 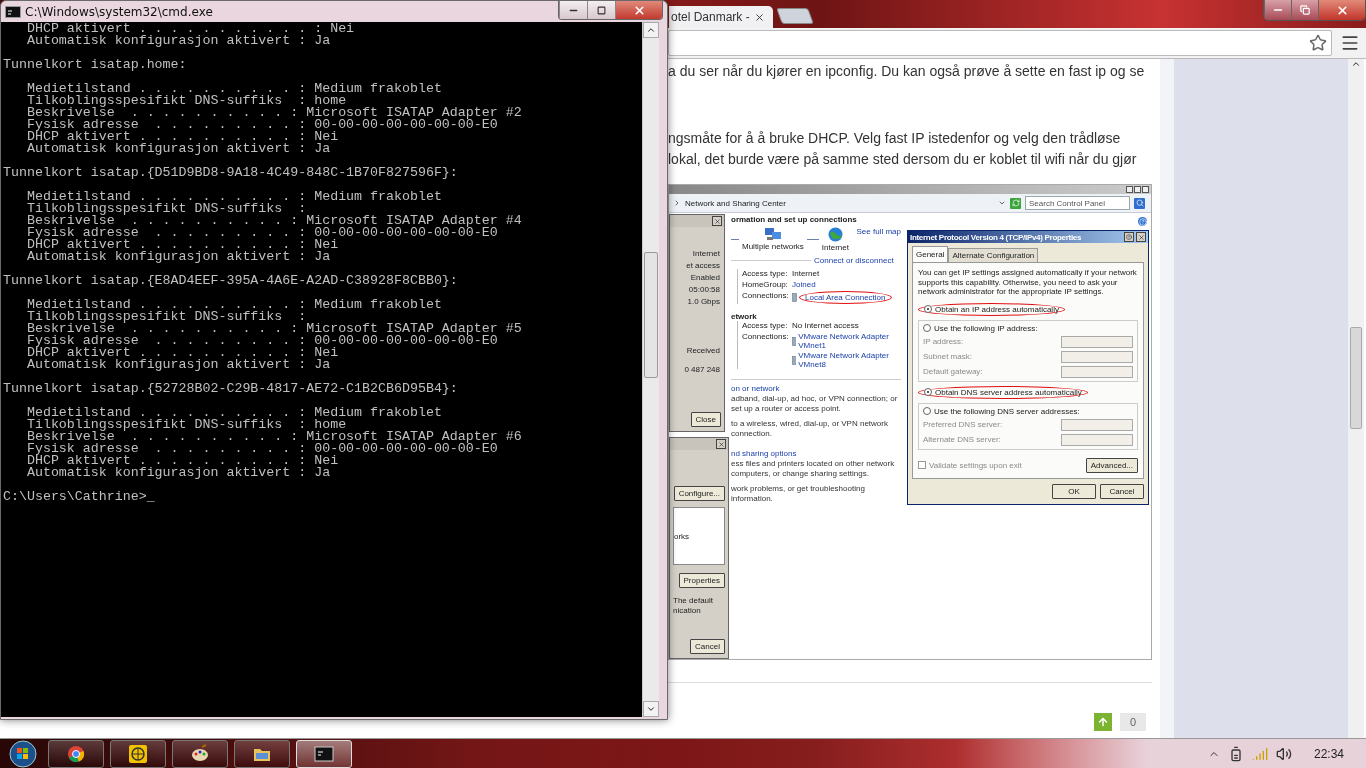 I want to click on console-line: Tunnelkort isatap.{52728B02-C29B-4817-AE72-C1B2CB6D95B4}:, so click(x=231, y=389).